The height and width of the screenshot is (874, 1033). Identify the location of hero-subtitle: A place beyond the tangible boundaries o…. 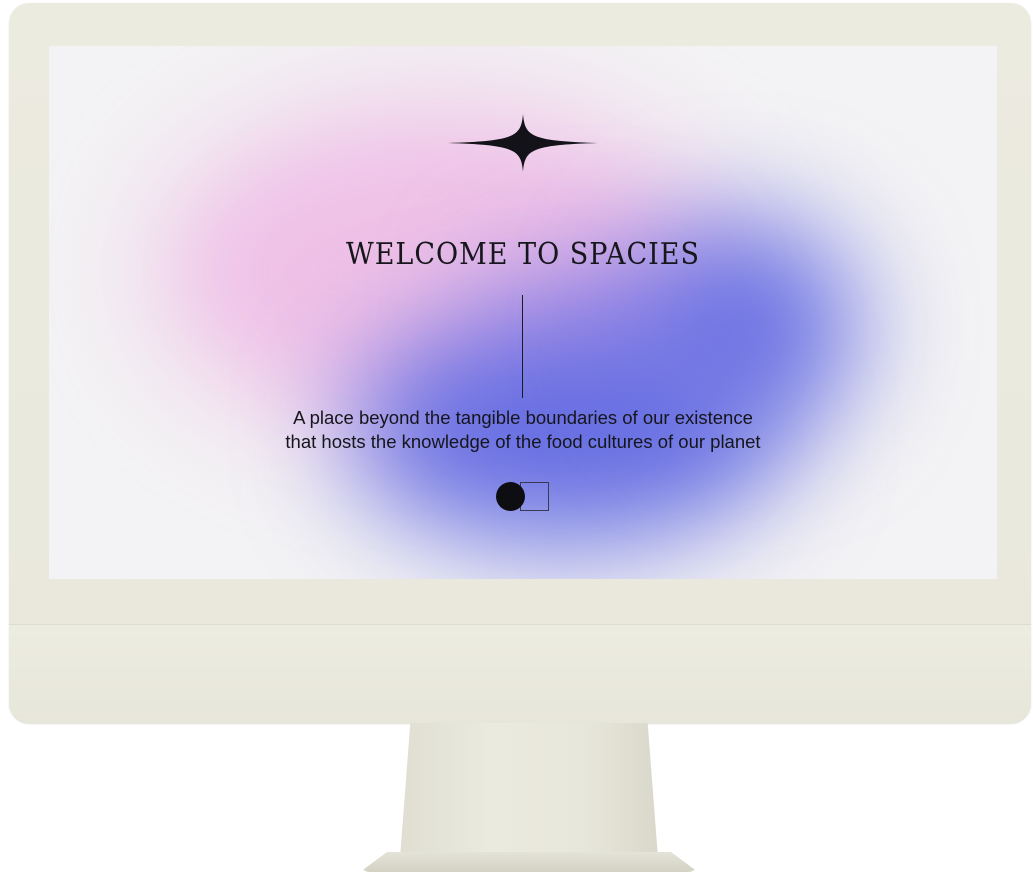
(523, 430).